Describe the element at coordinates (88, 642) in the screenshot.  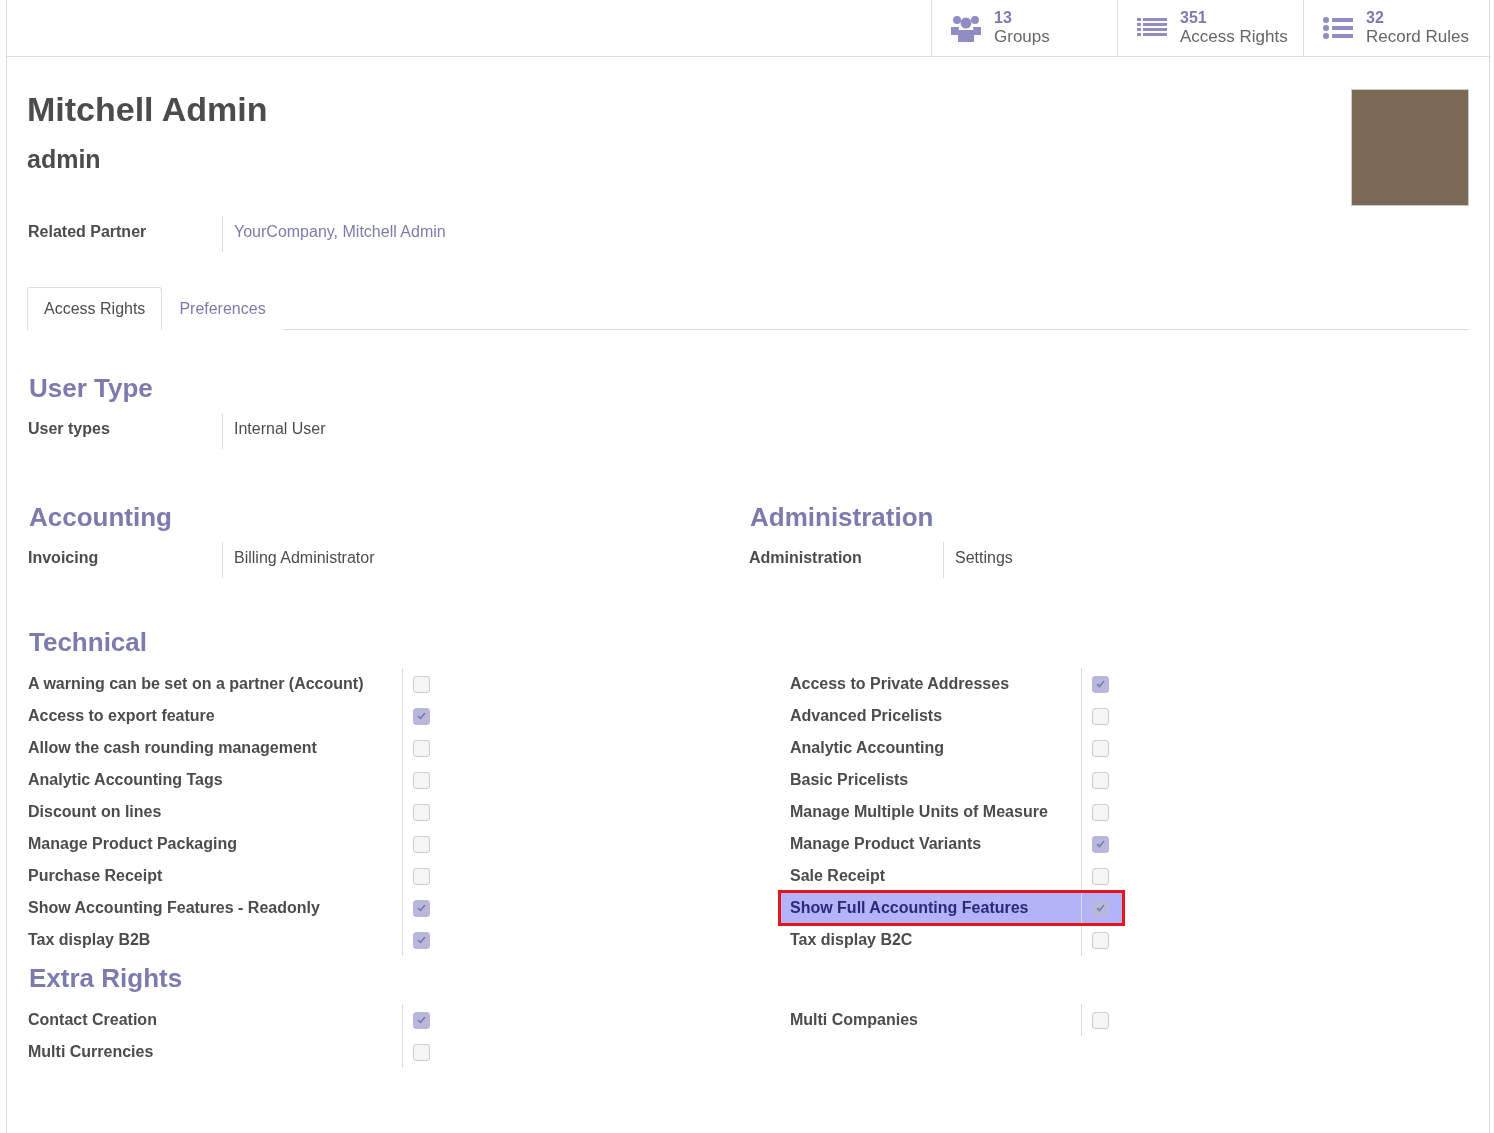
I see `section-title: Technical` at that location.